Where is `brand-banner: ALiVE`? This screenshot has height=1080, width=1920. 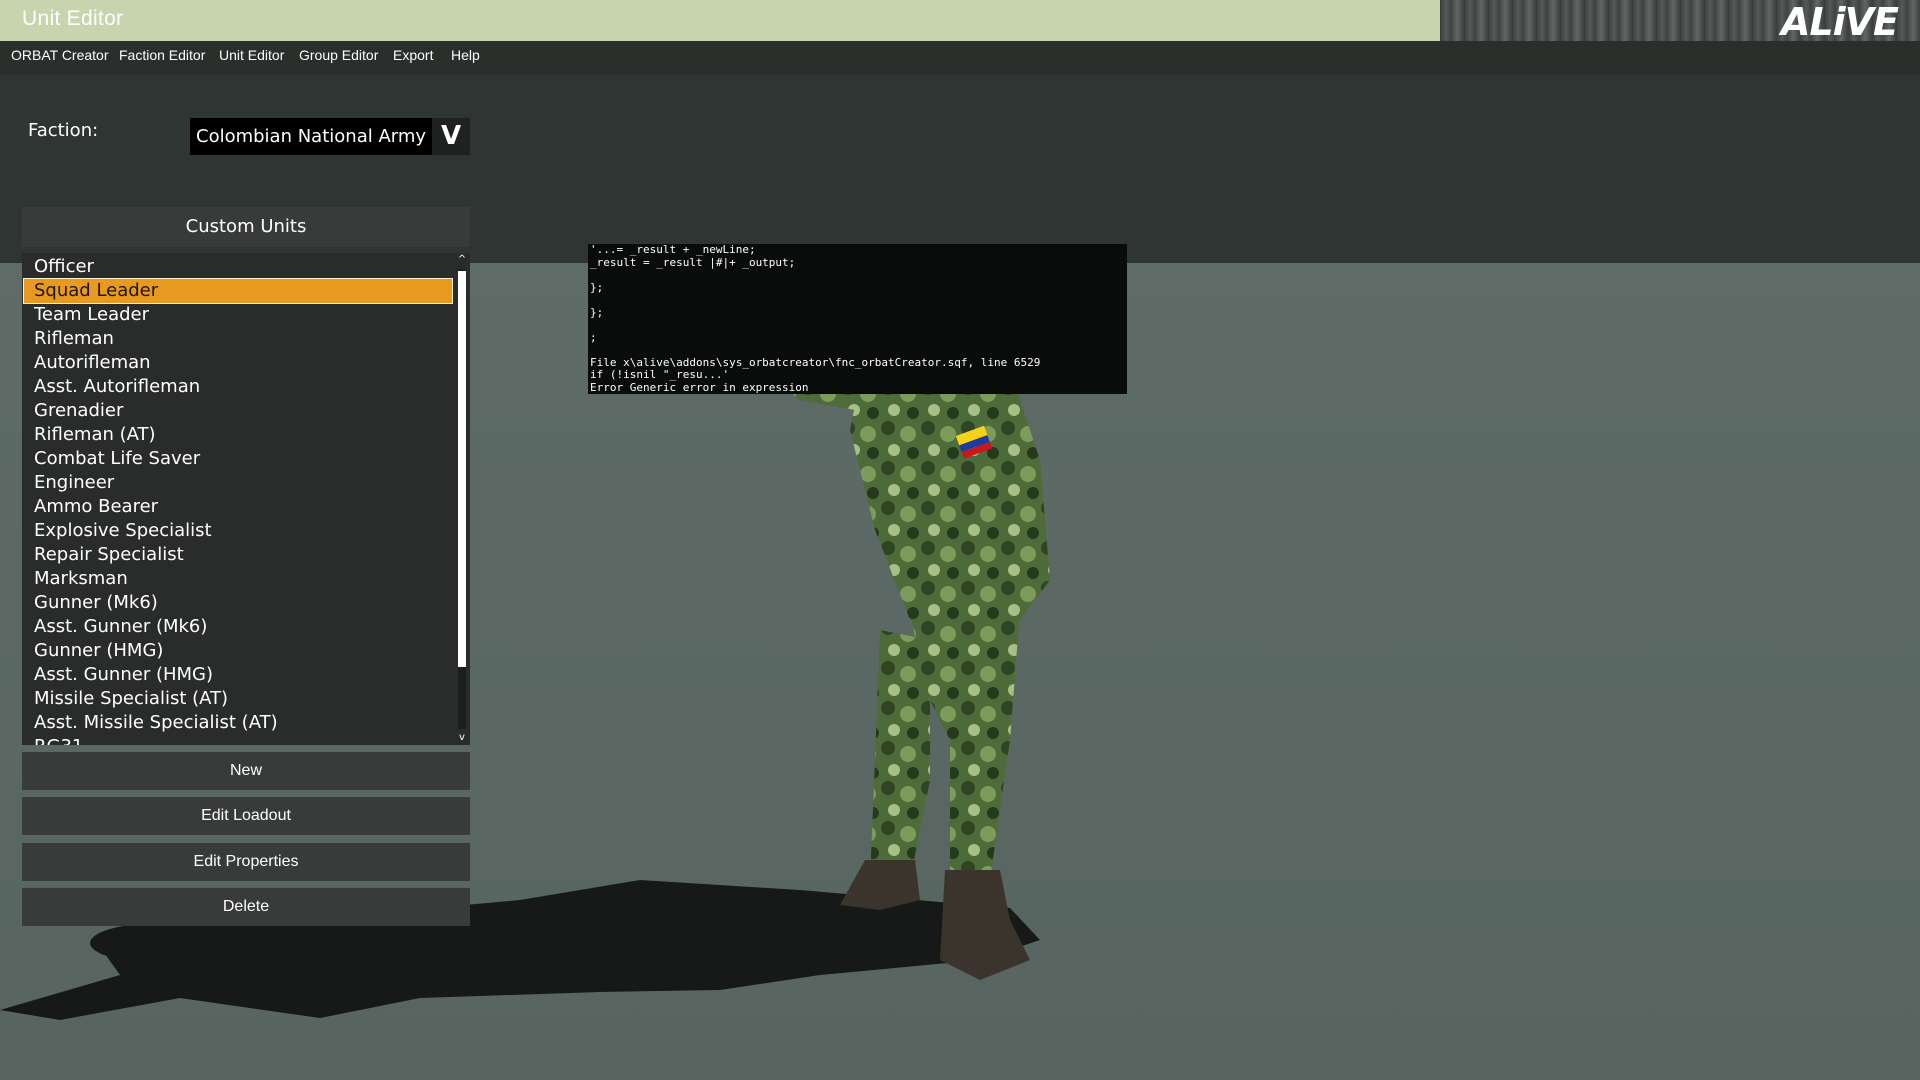
brand-banner: ALiVE is located at coordinates (1680, 22).